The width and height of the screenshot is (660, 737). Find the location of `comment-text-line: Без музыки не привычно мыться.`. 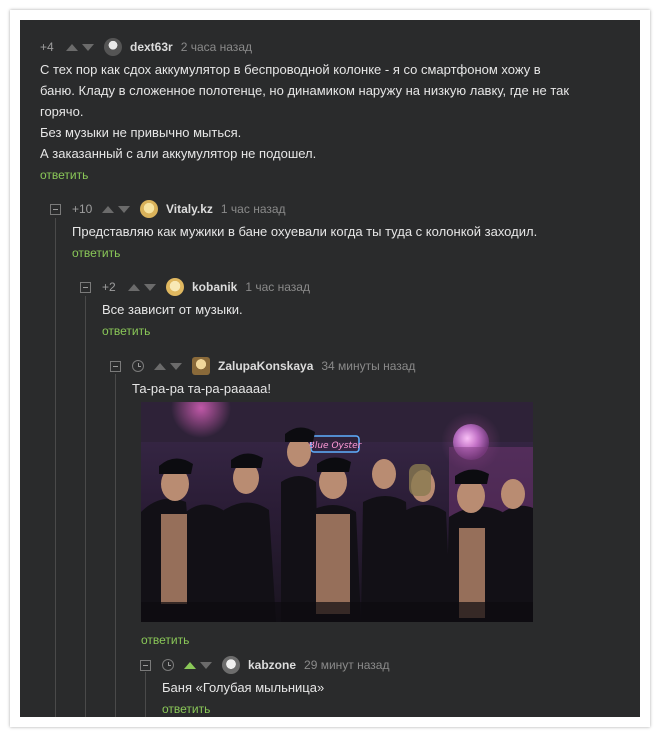

comment-text-line: Без музыки не привычно мыться. is located at coordinates (141, 132).